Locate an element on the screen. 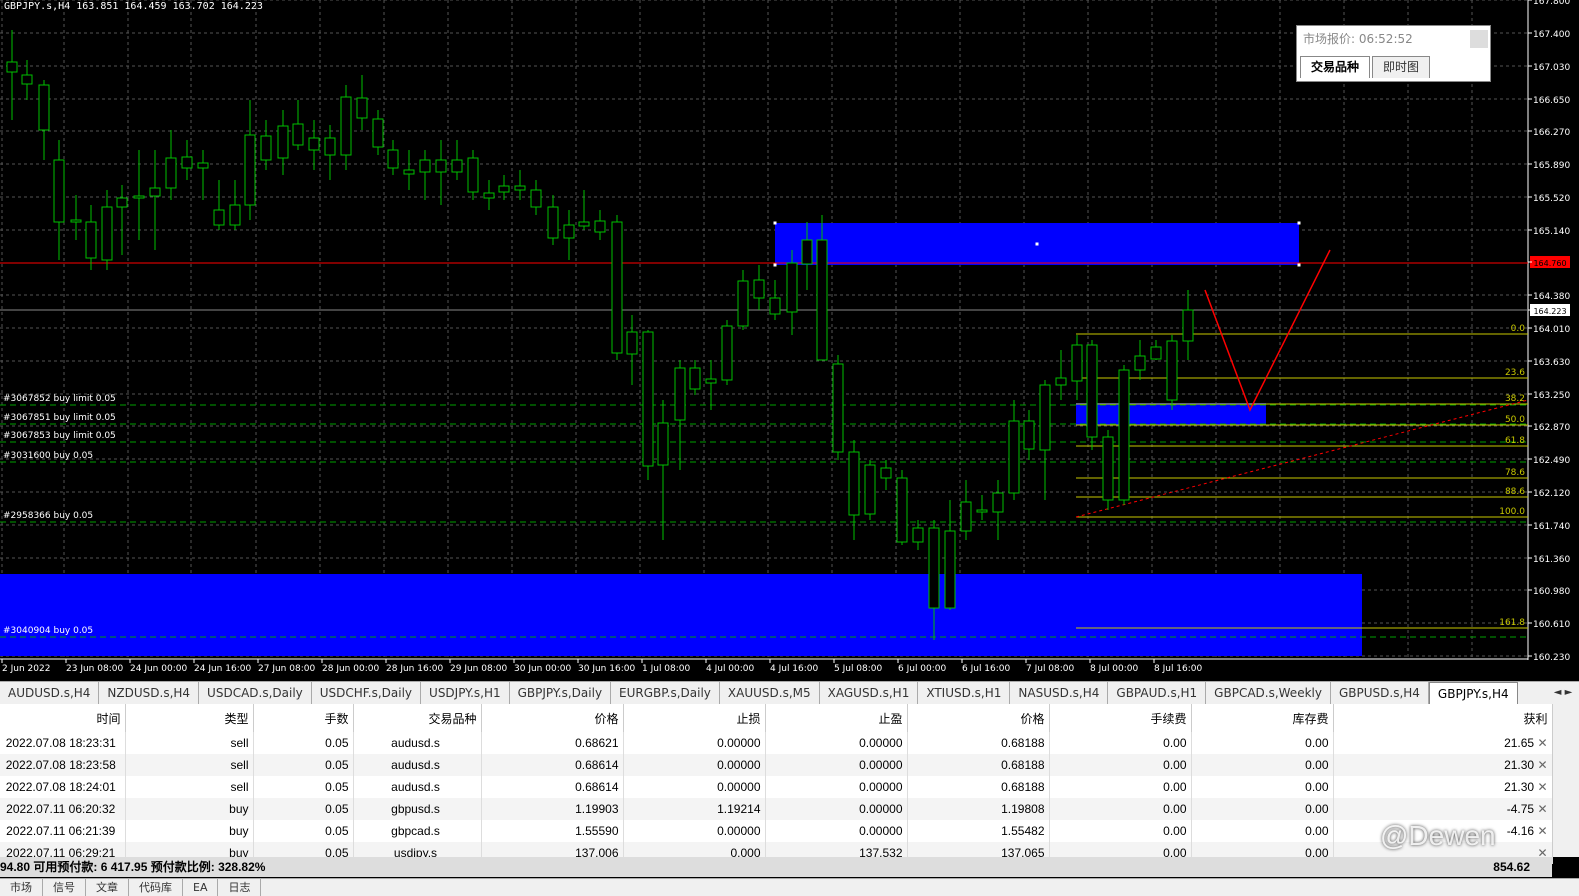 This screenshot has height=896, width=1579. entry-zone is located at coordinates (1171, 414).